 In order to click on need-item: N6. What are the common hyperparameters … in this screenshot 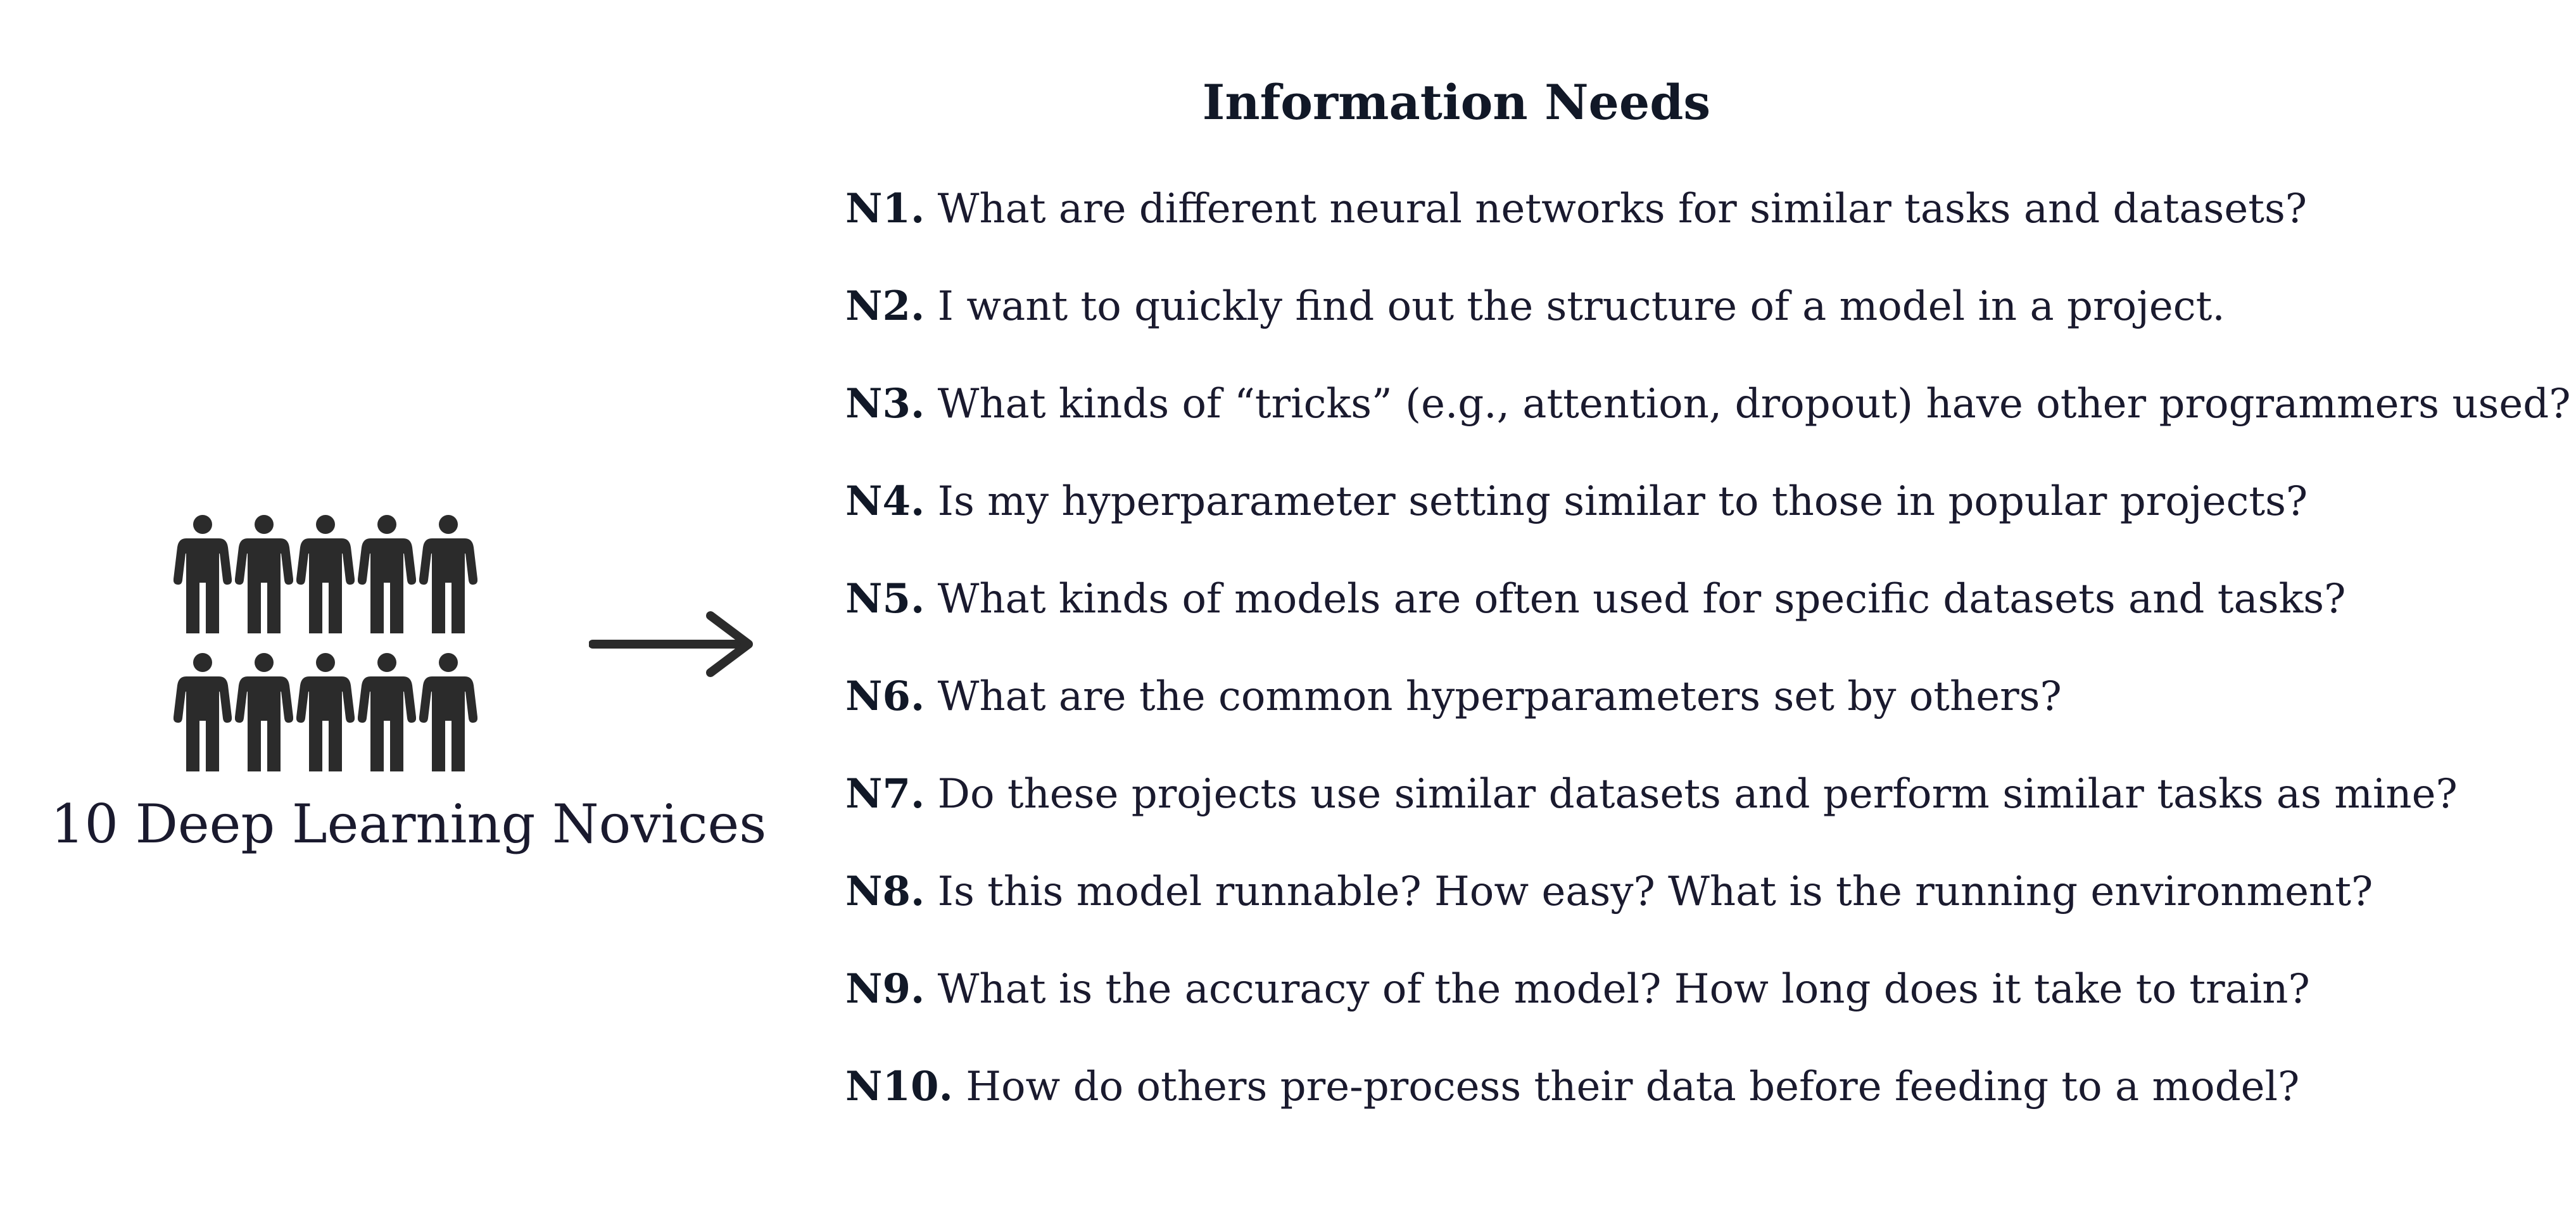, I will do `click(1693, 723)`.